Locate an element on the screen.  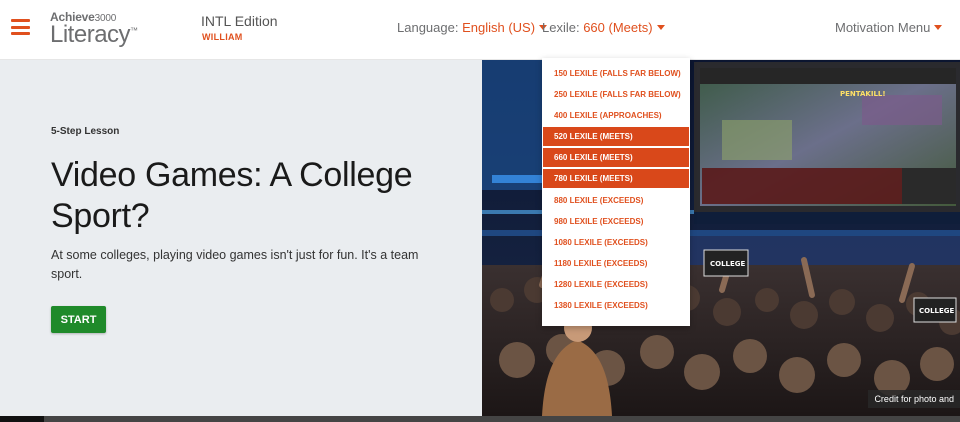
motivation-menu-label: Motivation Menu is located at coordinates (883, 27).